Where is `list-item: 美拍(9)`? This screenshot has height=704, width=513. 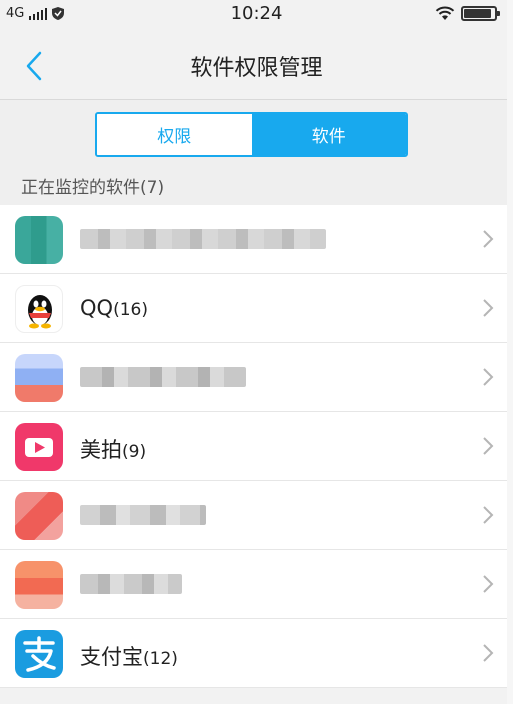 list-item: 美拍(9) is located at coordinates (253, 446).